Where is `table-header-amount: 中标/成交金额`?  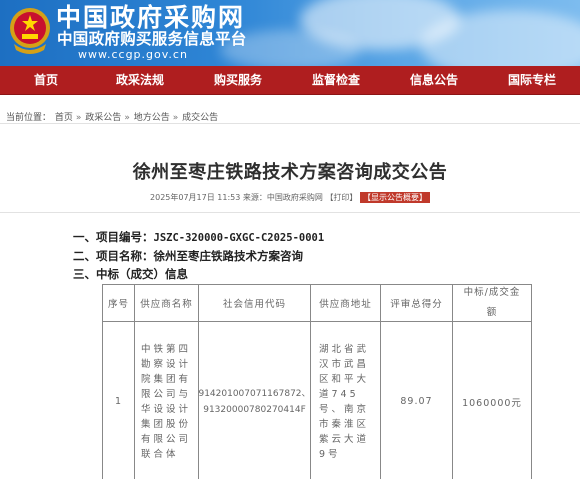
table-header-amount: 中标/成交金额 is located at coordinates (492, 303).